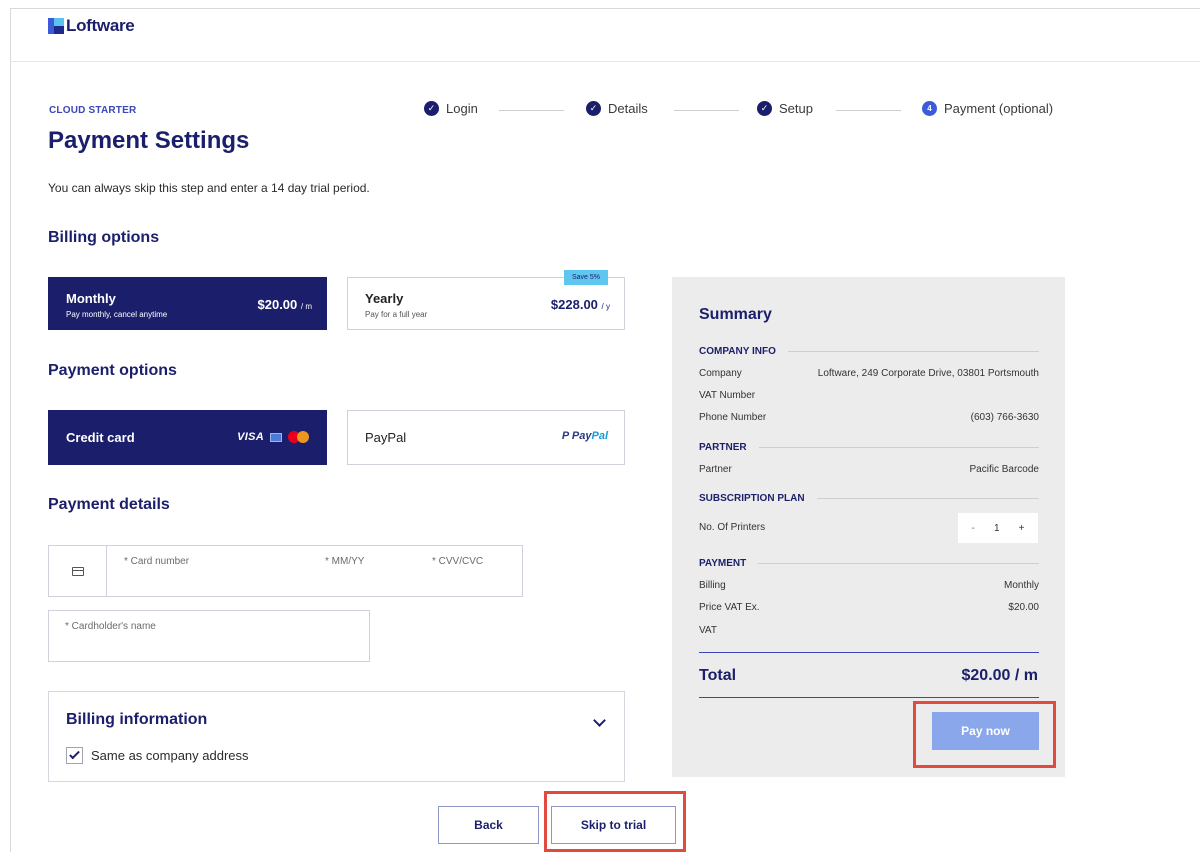 This screenshot has width=1200, height=852. What do you see at coordinates (796, 108) in the screenshot?
I see `step-label: Setup` at bounding box center [796, 108].